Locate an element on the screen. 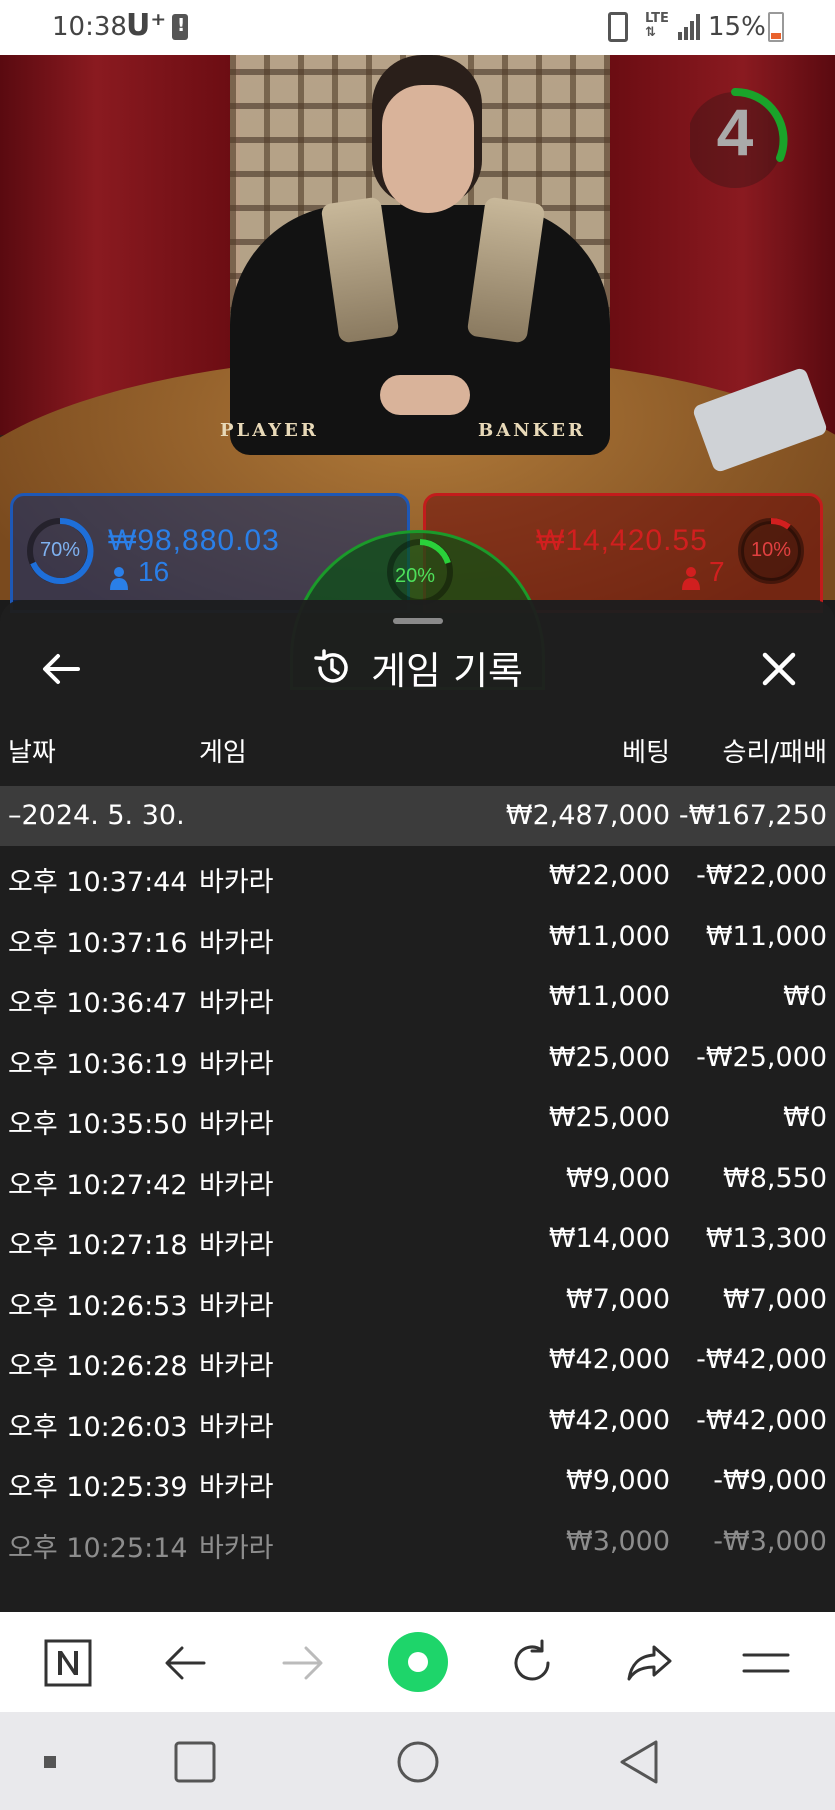  carrier-label: U⁺ is located at coordinates (146, 25).